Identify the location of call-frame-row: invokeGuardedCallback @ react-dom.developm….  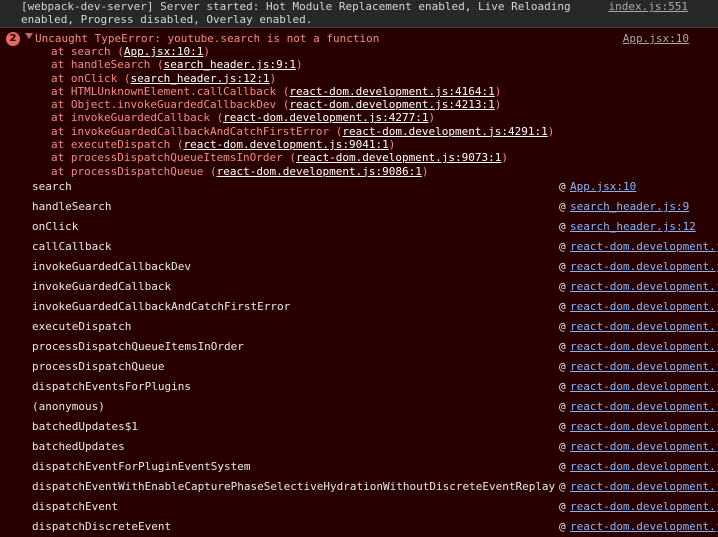
(359, 287).